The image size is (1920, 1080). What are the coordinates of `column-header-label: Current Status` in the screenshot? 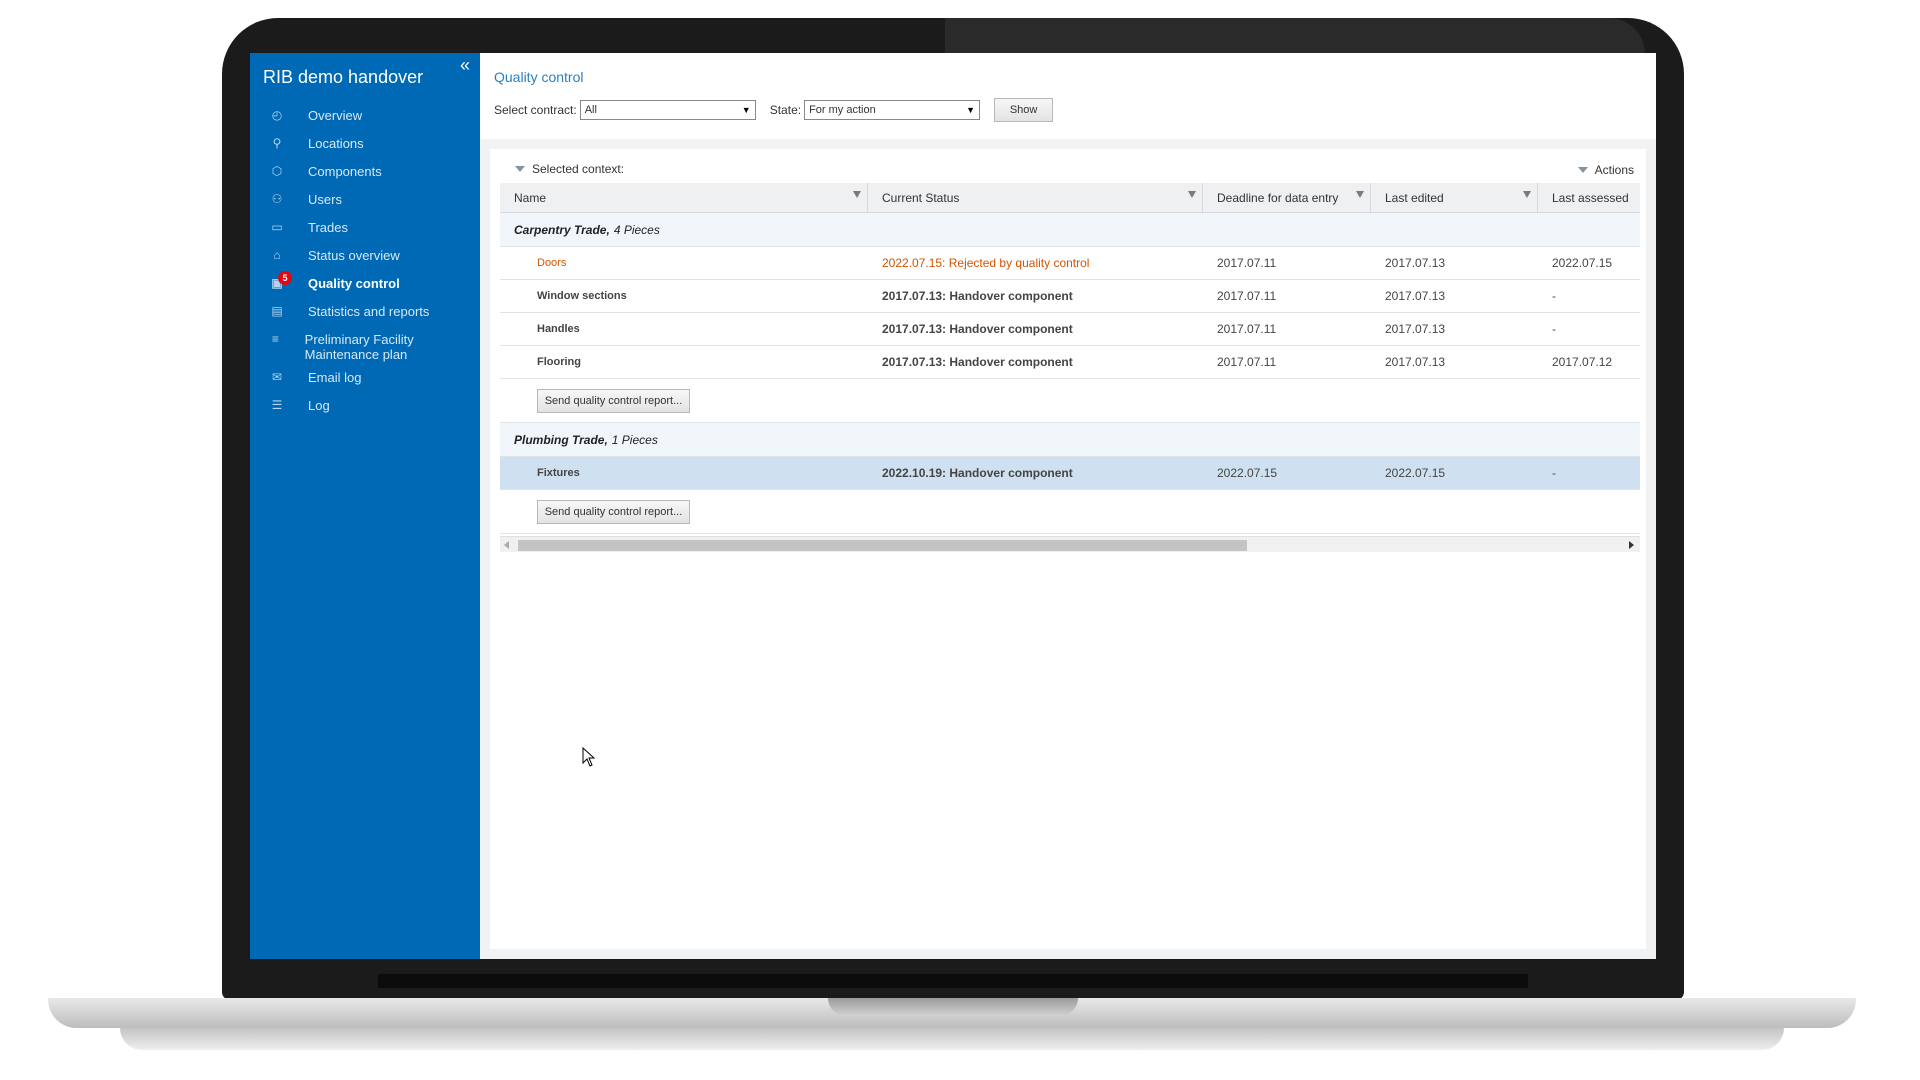 It's located at (921, 197).